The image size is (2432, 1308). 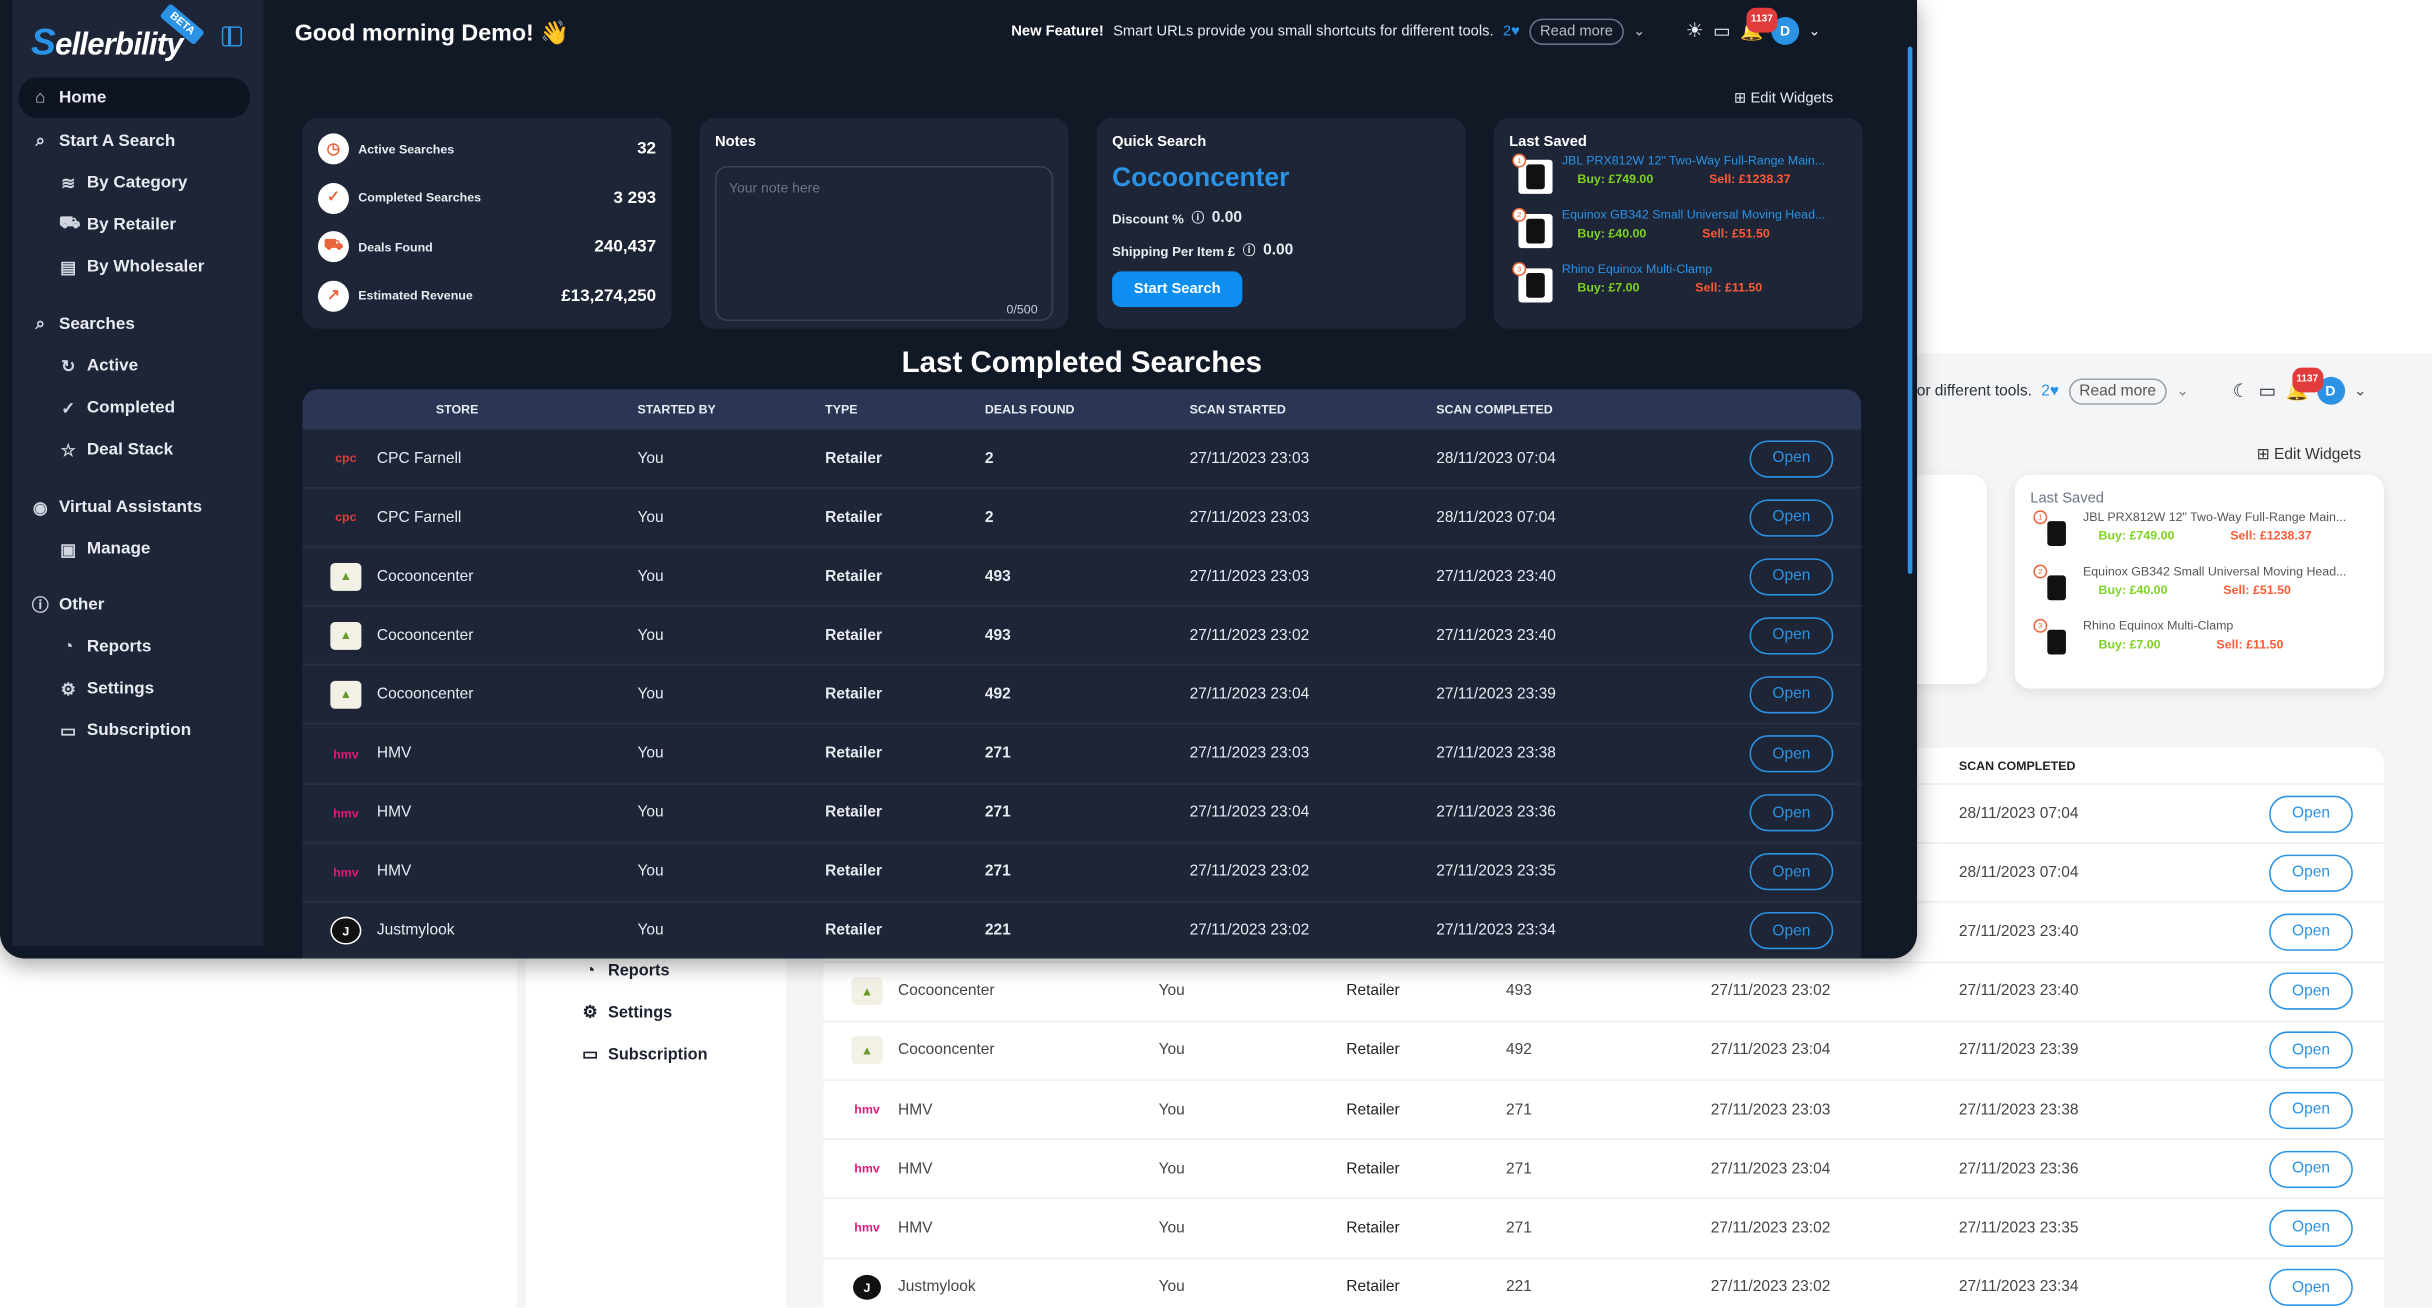 I want to click on light-product-thumbnail: 3, so click(x=2053, y=639).